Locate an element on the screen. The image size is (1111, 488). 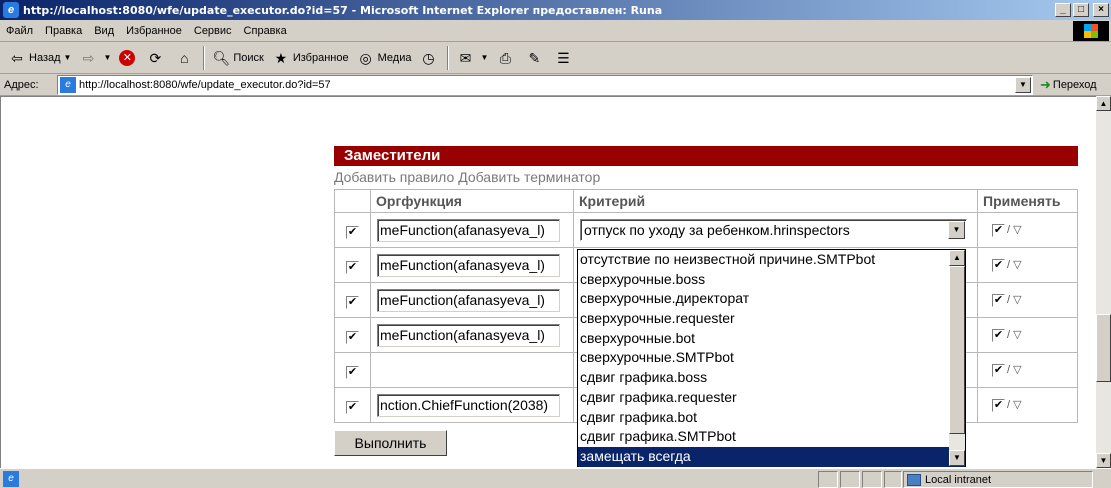
menu-favorites: Избранное is located at coordinates (154, 31).